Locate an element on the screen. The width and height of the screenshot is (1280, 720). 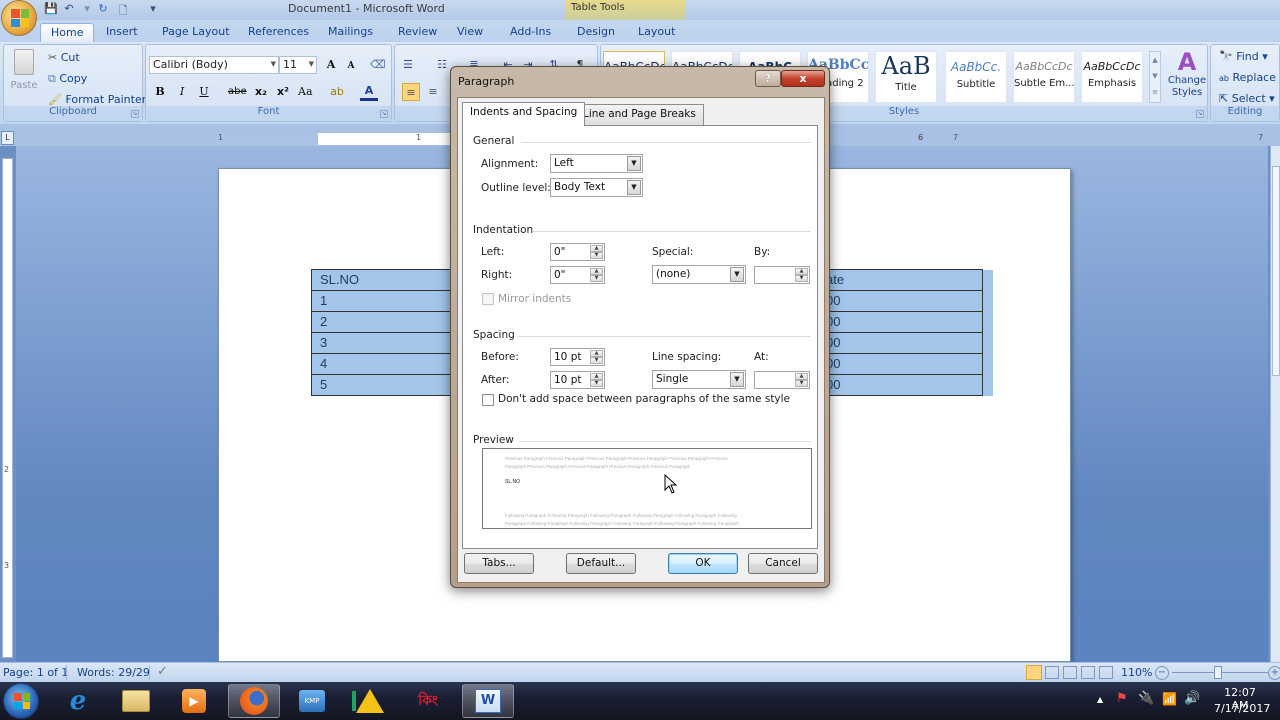
line-spacing-dropdown: Single ▼ is located at coordinates (699, 379).